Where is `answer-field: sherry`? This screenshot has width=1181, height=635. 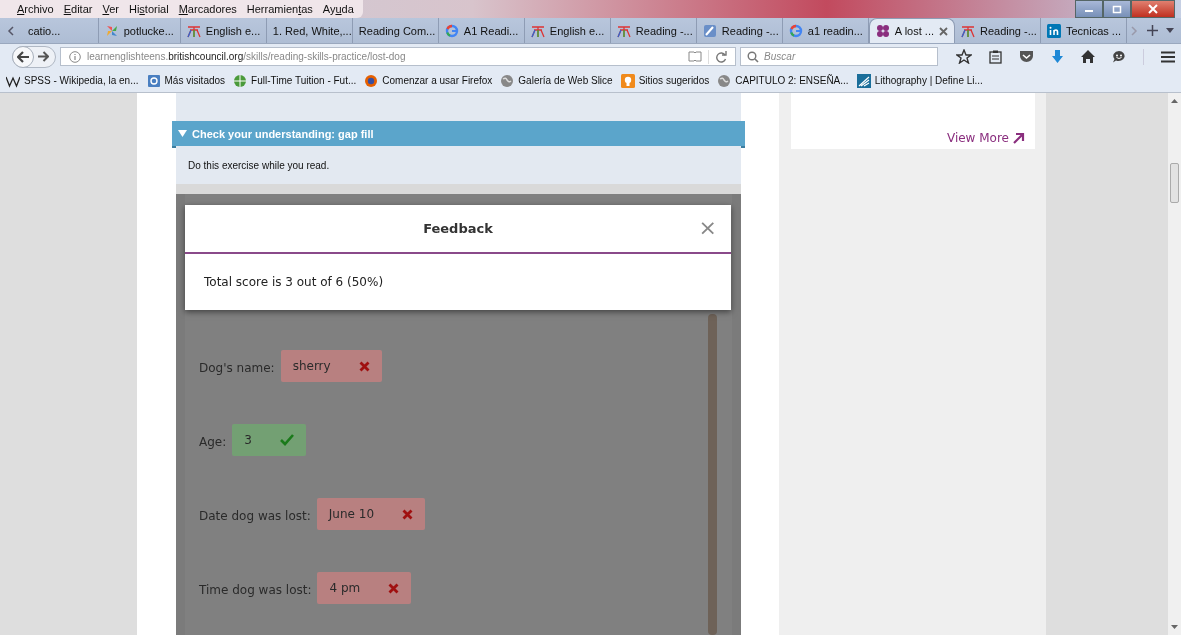
answer-field: sherry is located at coordinates (331, 366).